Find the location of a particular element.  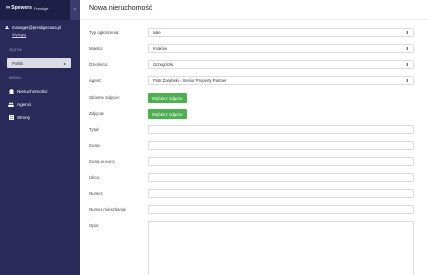

sidebar-item-agents: Agenci is located at coordinates (19, 104).